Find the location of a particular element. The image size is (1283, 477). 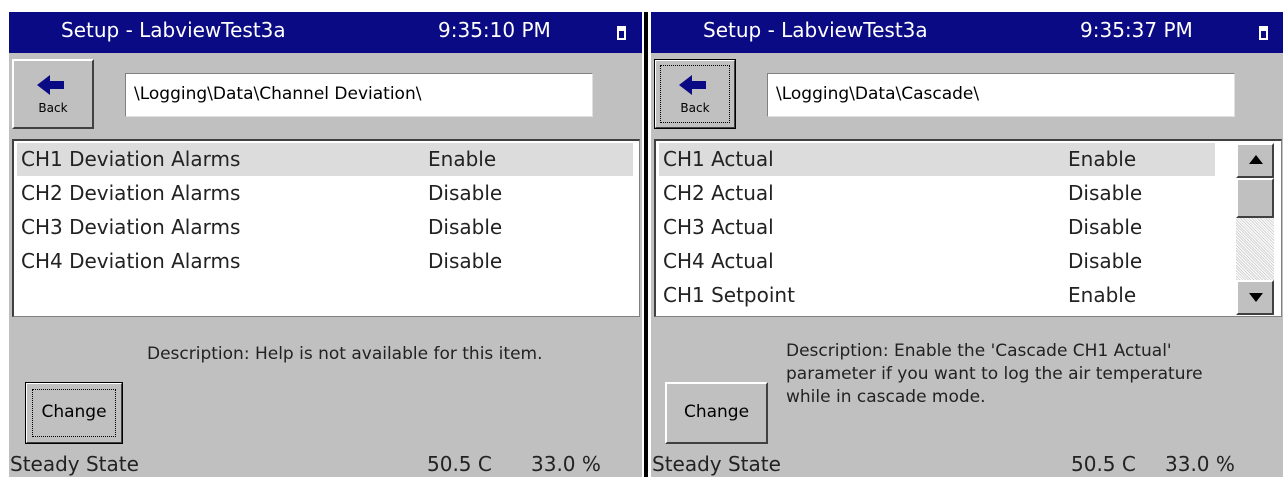

list-item: CH3 Actual Disable is located at coordinates (937, 227).